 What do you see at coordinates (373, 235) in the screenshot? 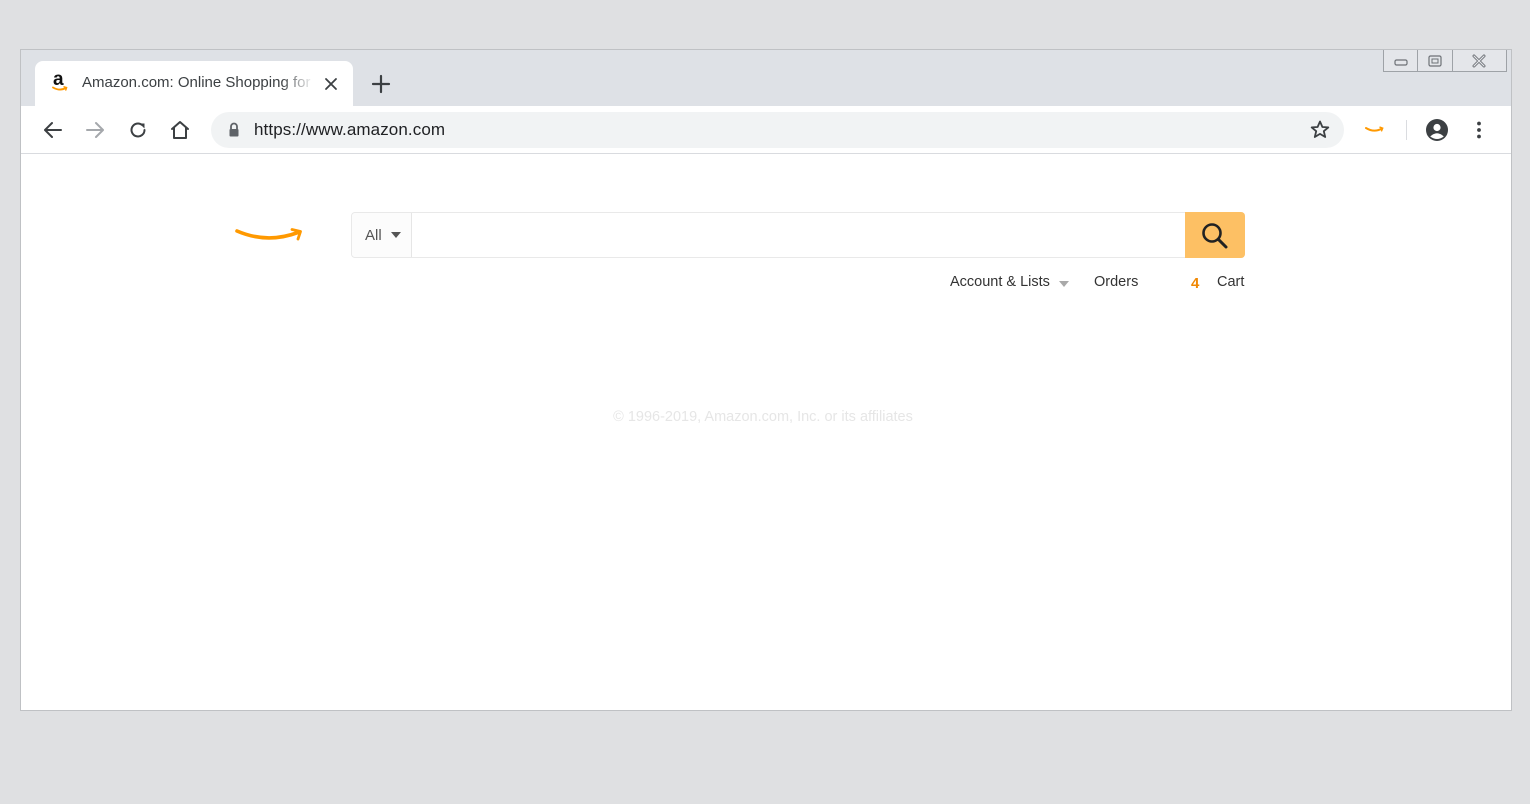
I see `department-label: All` at bounding box center [373, 235].